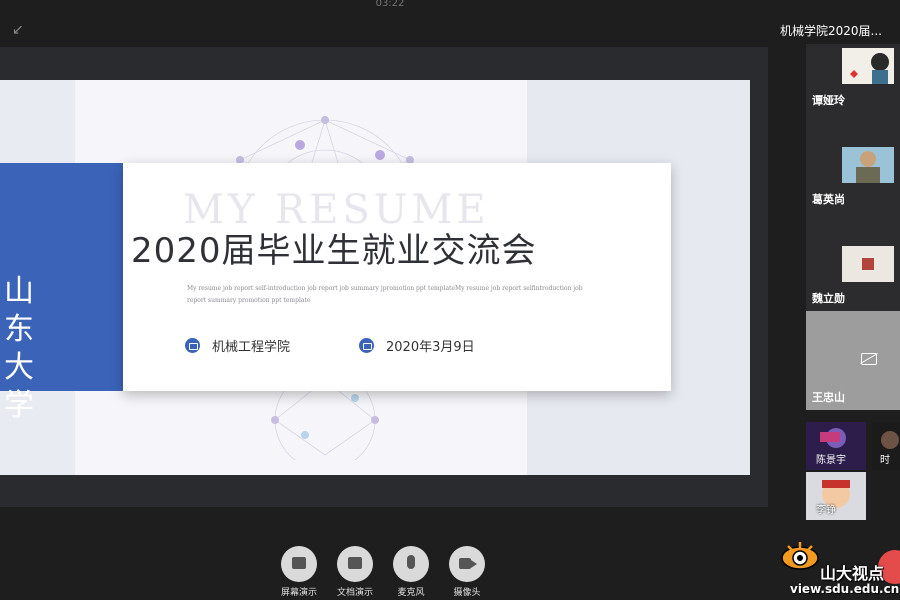 This screenshot has height=600, width=900. What do you see at coordinates (19, 348) in the screenshot?
I see `university-name: 山东大学` at bounding box center [19, 348].